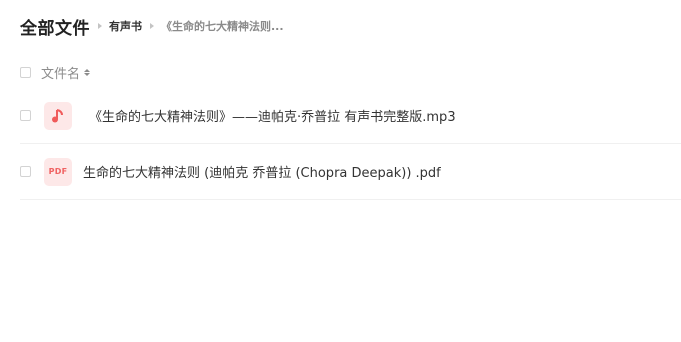  What do you see at coordinates (58, 115) in the screenshot?
I see `music-note-icon` at bounding box center [58, 115].